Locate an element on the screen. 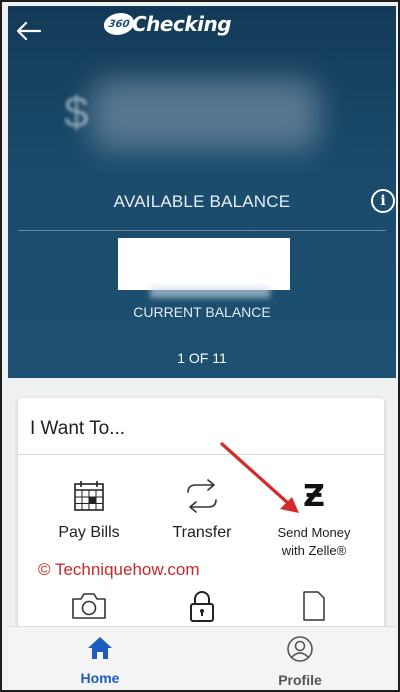  current-balance-redaction is located at coordinates (204, 264).